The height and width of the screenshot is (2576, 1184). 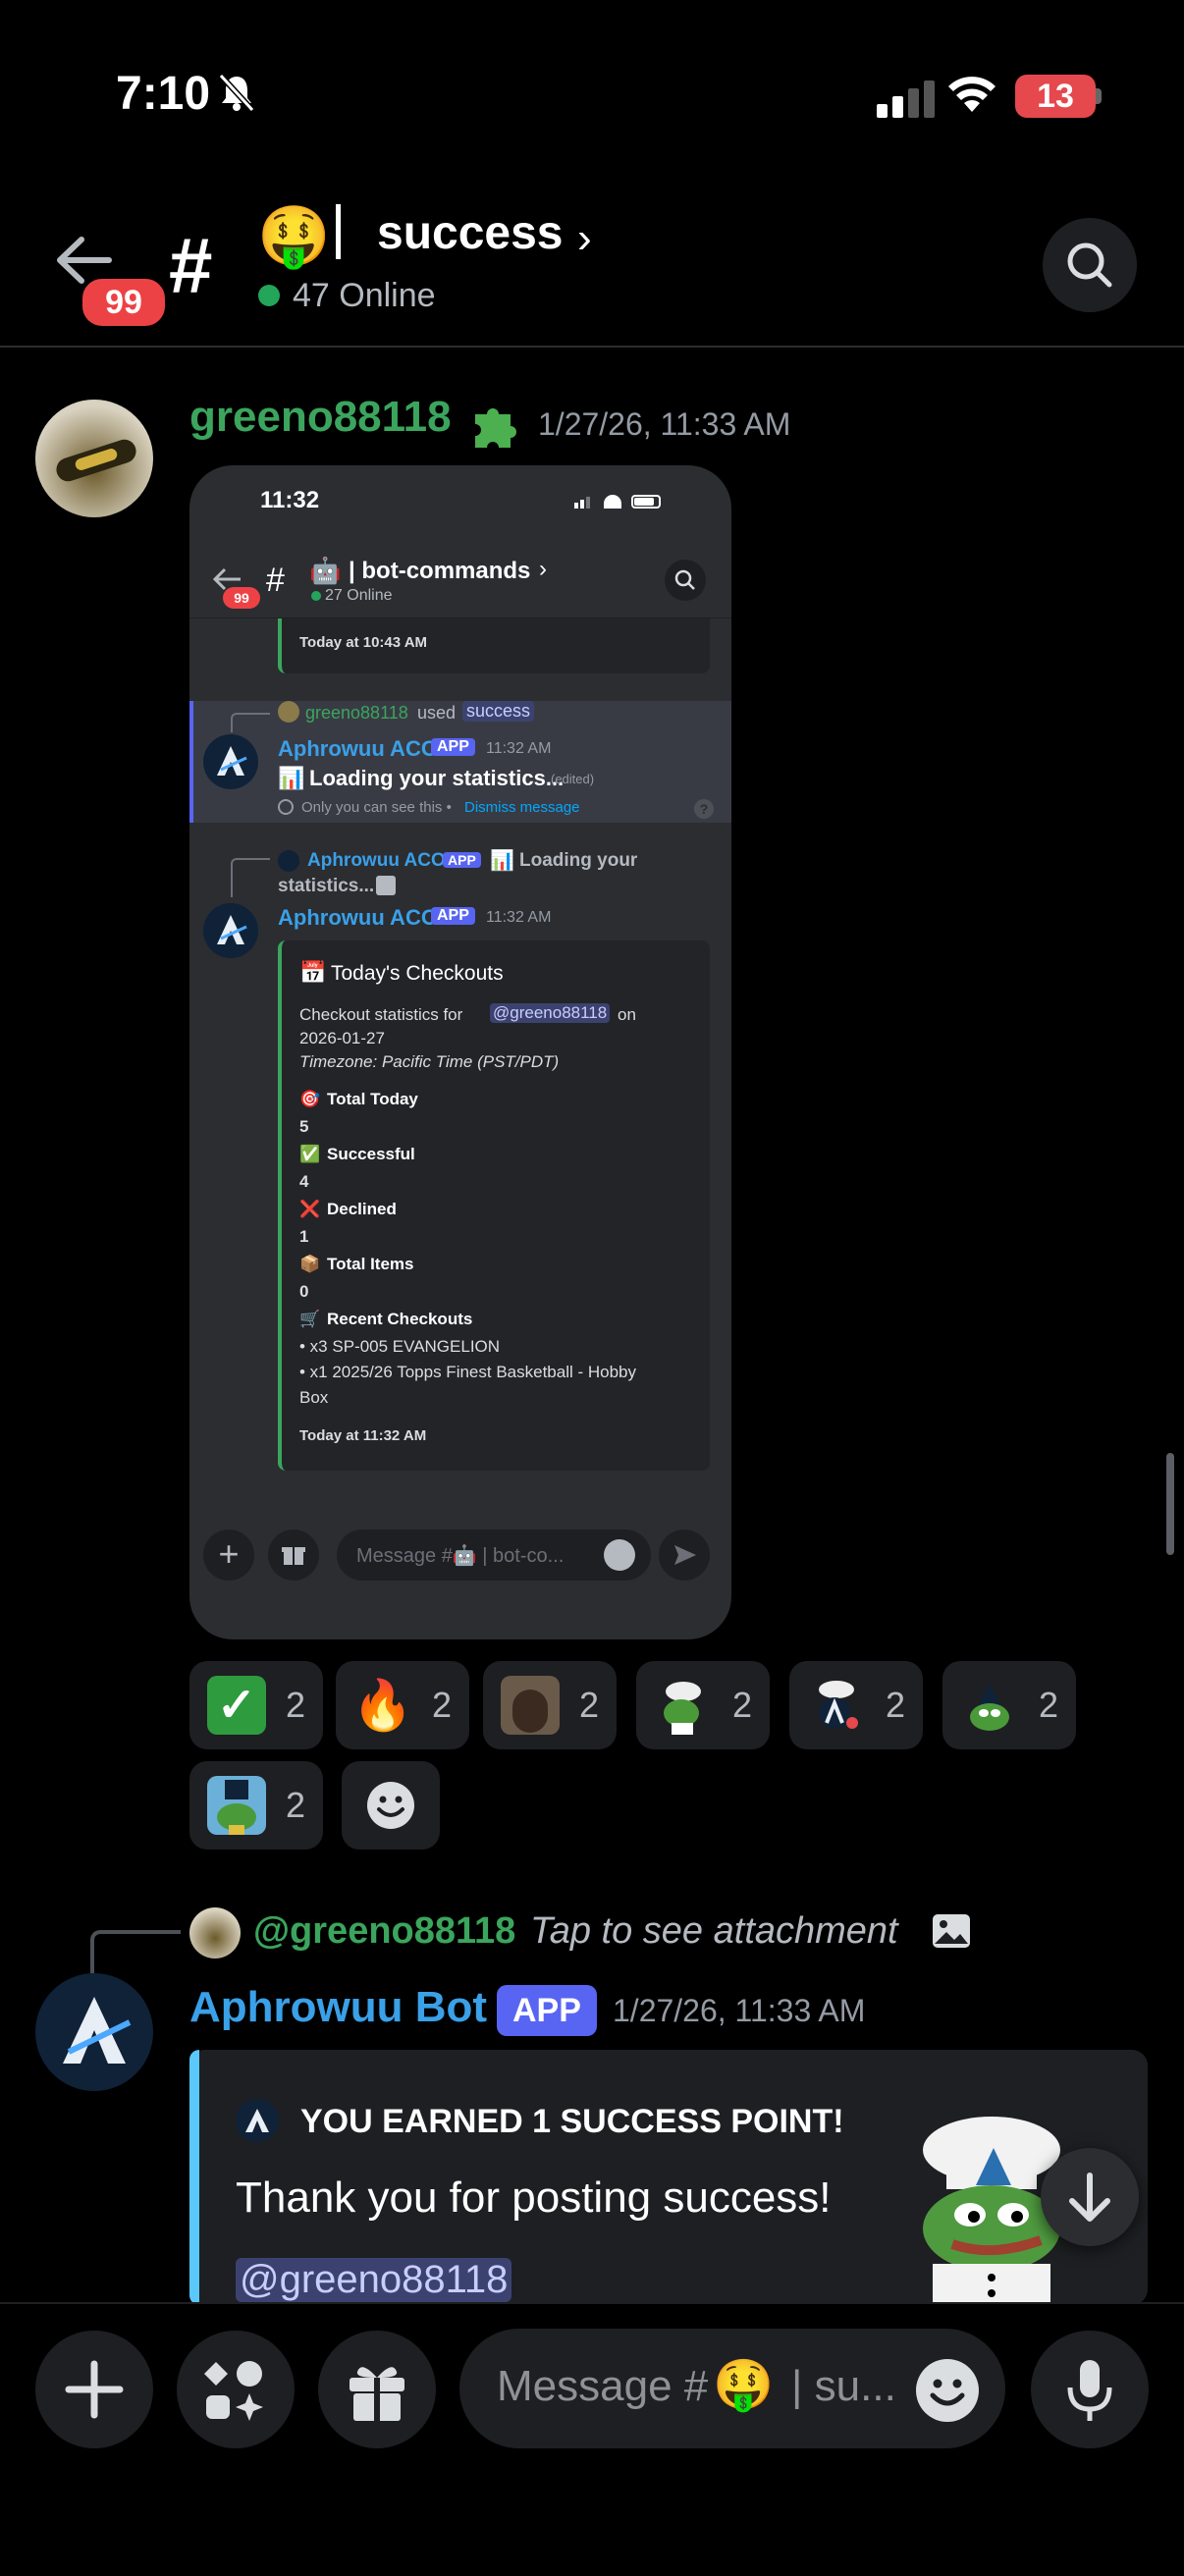 What do you see at coordinates (543, 569) in the screenshot?
I see `attach-chevron-icon: ›` at bounding box center [543, 569].